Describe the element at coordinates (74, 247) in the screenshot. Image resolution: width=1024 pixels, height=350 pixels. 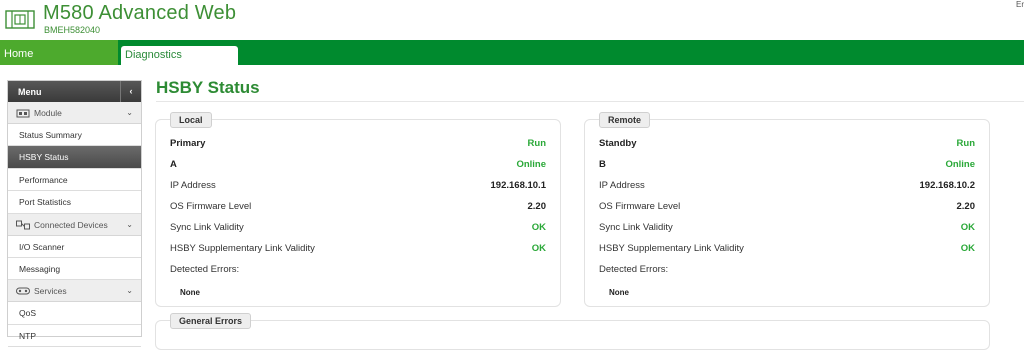
I see `sidebar-item-io-scanner: I/O Scanner` at that location.